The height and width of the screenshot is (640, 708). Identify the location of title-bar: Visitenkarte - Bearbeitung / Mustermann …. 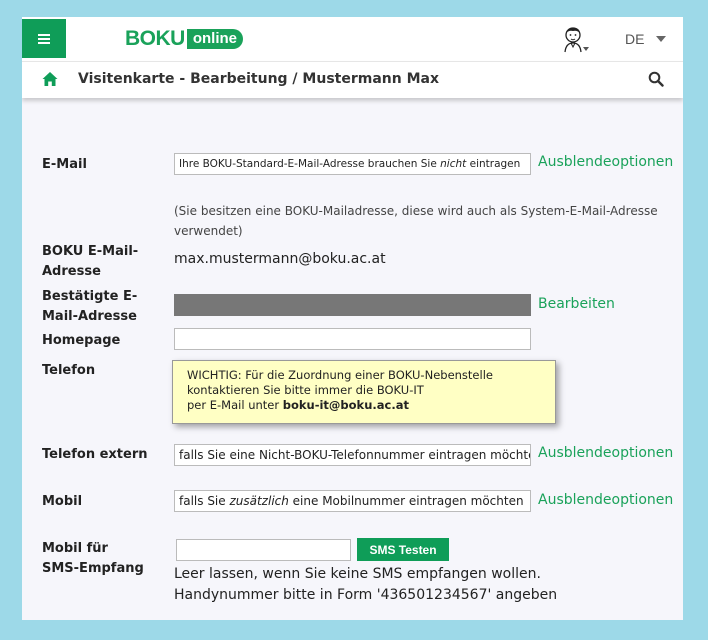
(352, 79).